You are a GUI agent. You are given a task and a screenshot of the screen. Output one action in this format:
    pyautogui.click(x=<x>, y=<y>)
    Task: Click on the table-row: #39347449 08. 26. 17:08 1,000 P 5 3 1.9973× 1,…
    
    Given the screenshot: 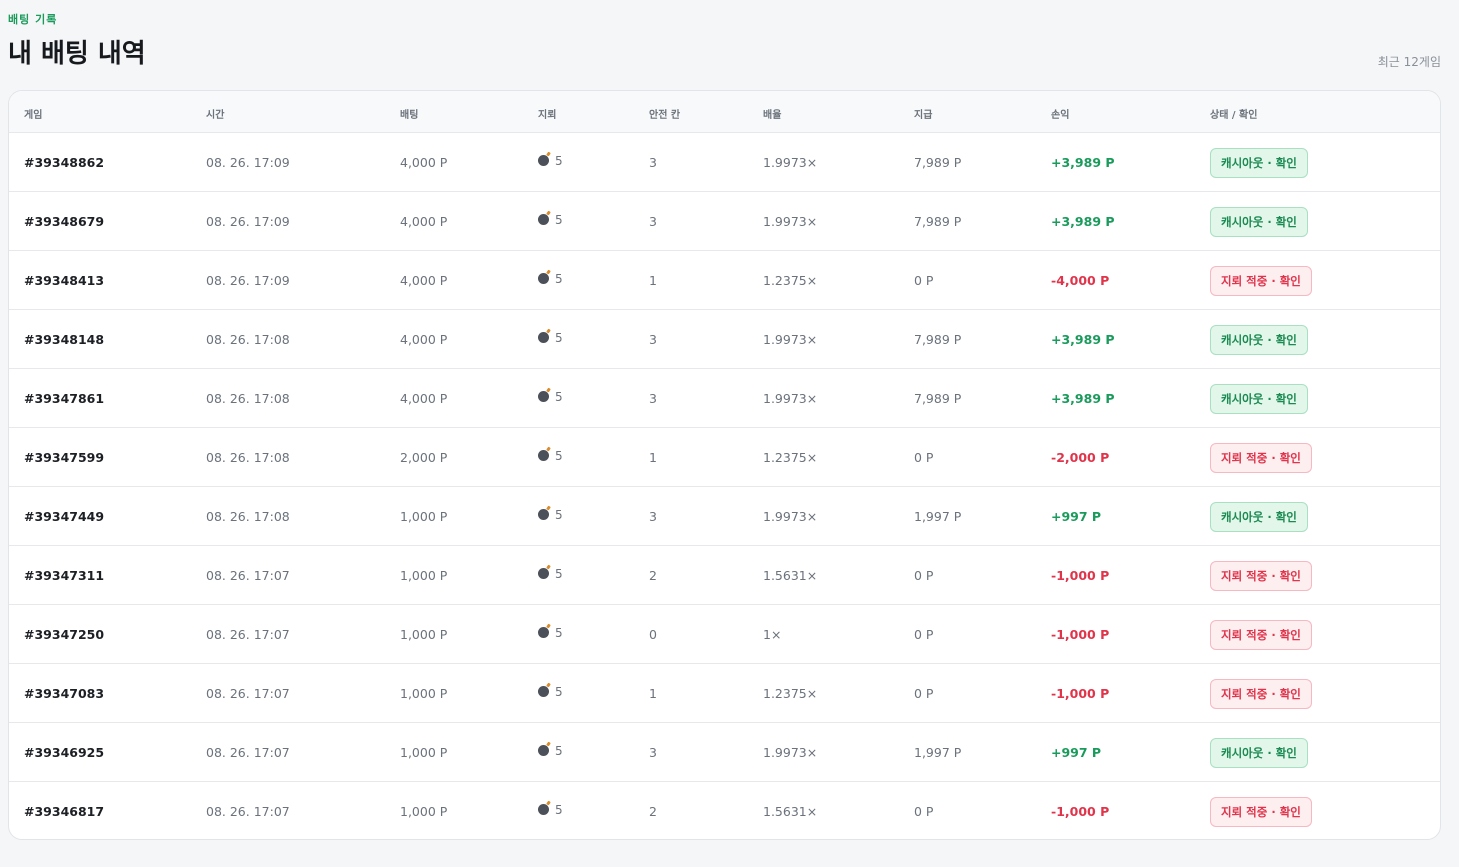 What is the action you would take?
    pyautogui.click(x=724, y=516)
    